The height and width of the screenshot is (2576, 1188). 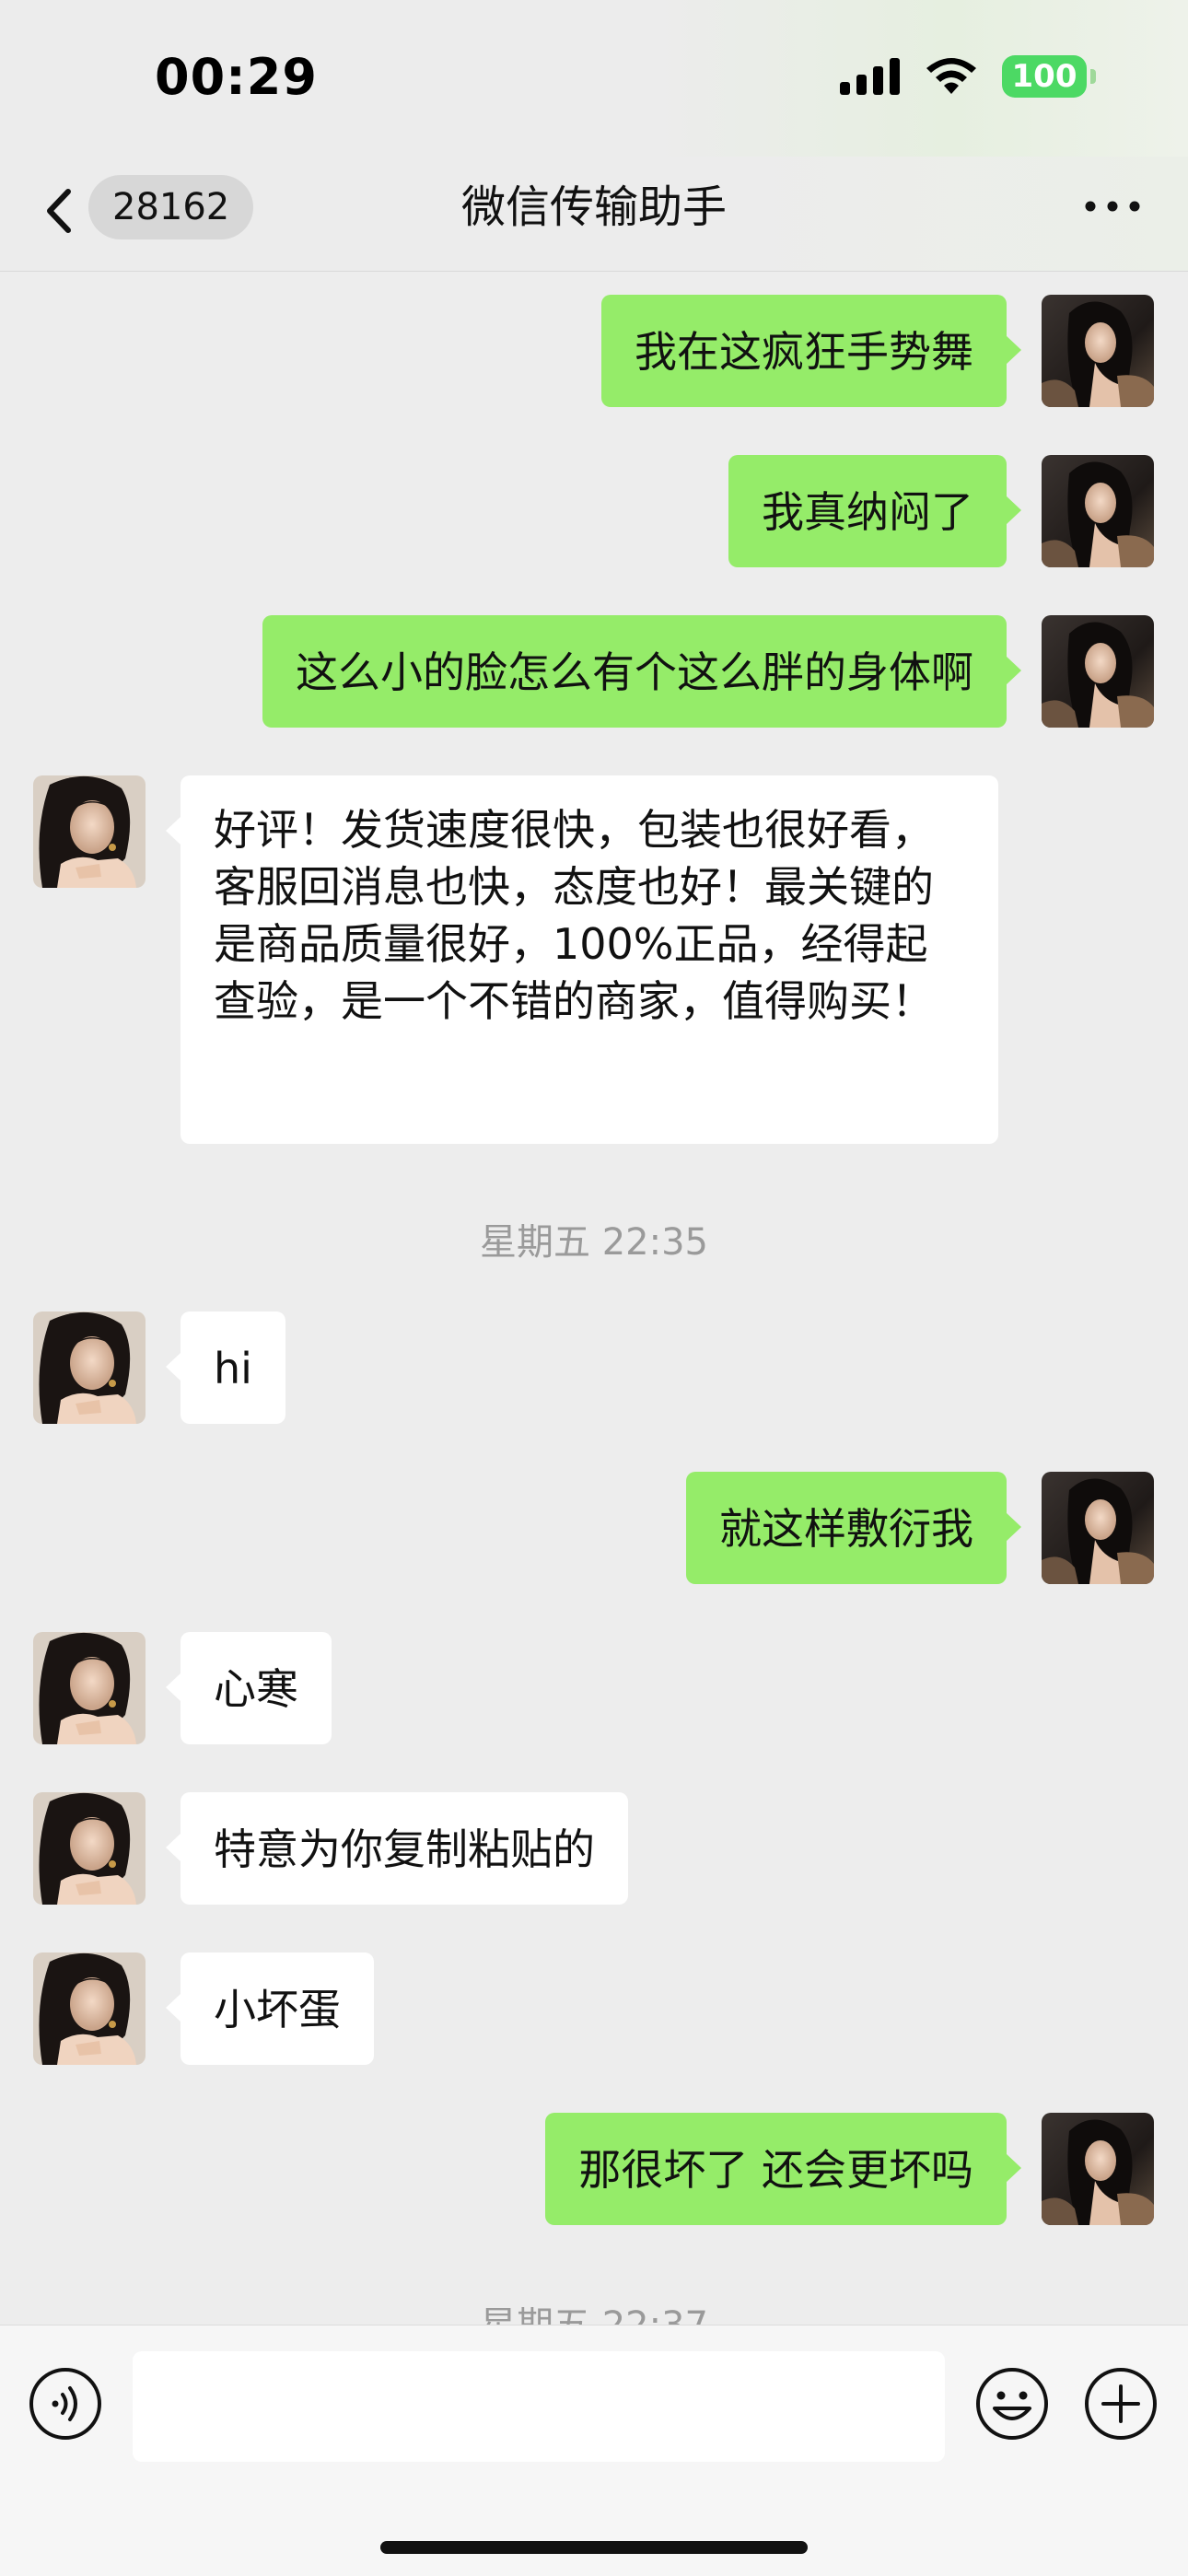 What do you see at coordinates (594, 1368) in the screenshot?
I see `message-row: hi` at bounding box center [594, 1368].